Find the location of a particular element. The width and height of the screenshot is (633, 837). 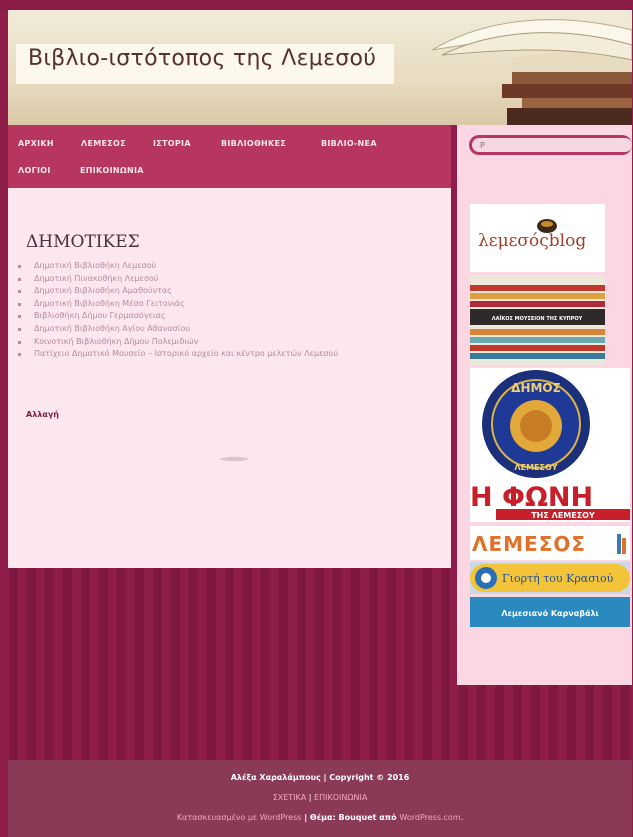

wine-festival-logo: Γιορτή του Κρασιού is located at coordinates (550, 578).